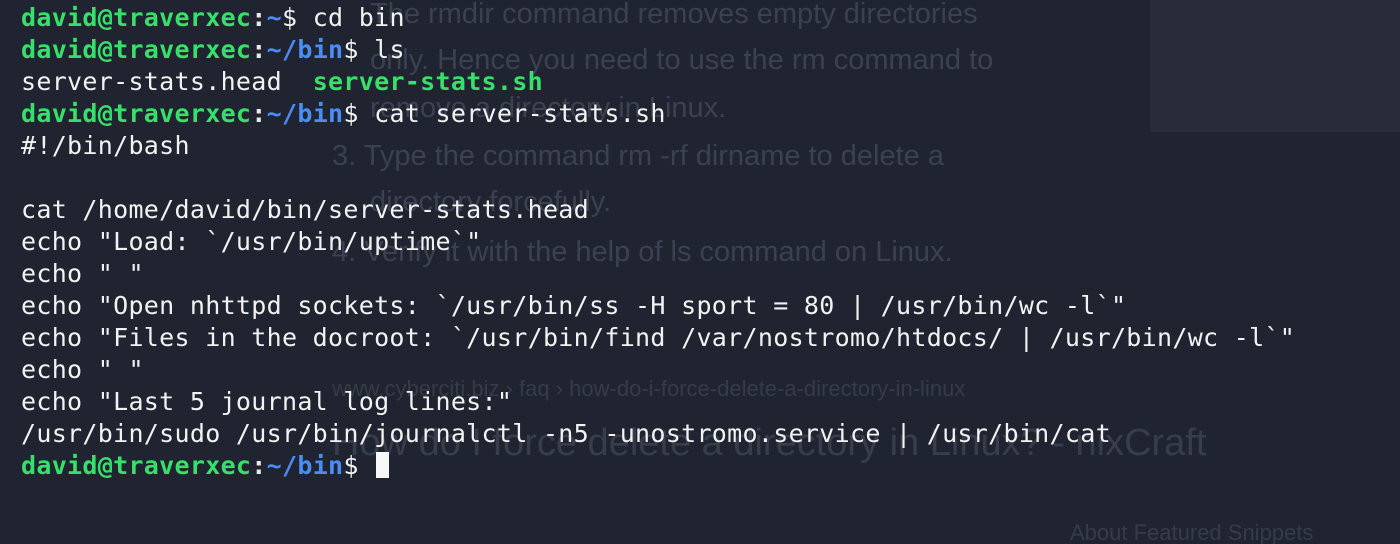  What do you see at coordinates (520, 113) in the screenshot?
I see `command-text: cat server-stats.sh` at bounding box center [520, 113].